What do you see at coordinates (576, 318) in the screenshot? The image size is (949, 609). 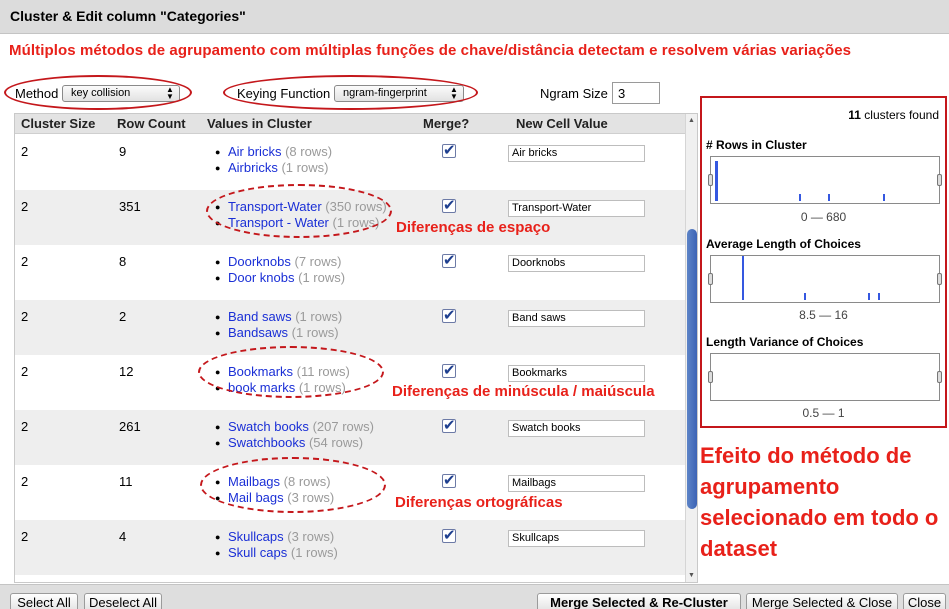 I see `new-cell-value-input: Band saws` at bounding box center [576, 318].